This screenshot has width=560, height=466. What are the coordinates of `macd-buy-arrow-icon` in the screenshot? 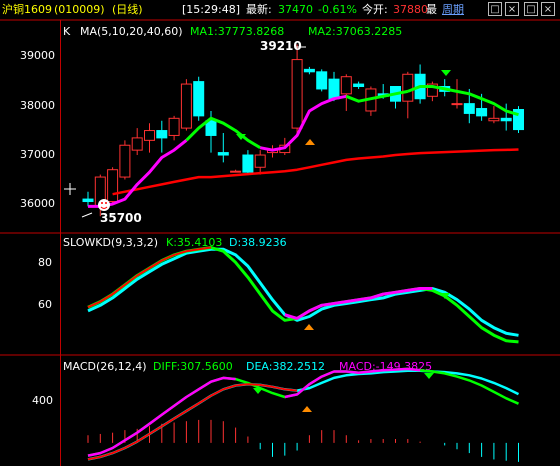 It's located at (307, 409).